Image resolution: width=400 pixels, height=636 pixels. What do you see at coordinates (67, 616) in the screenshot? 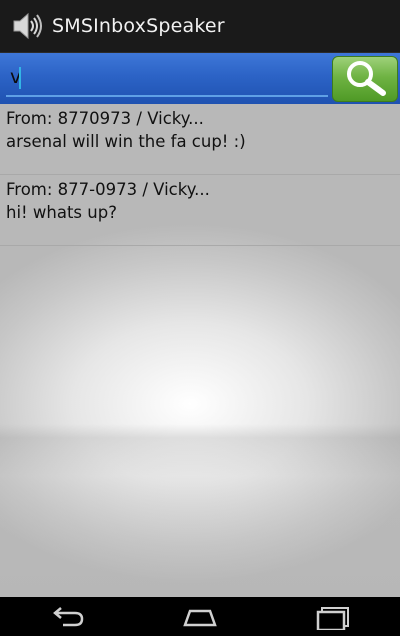
I see `back-icon` at bounding box center [67, 616].